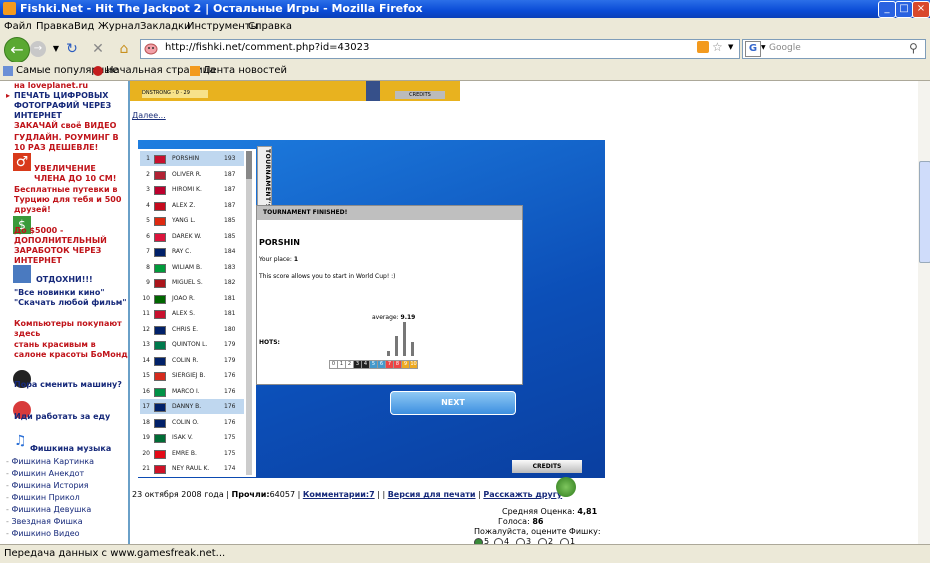 The height and width of the screenshot is (563, 930). What do you see at coordinates (753, 49) in the screenshot?
I see `search-engine-icon: G` at bounding box center [753, 49].